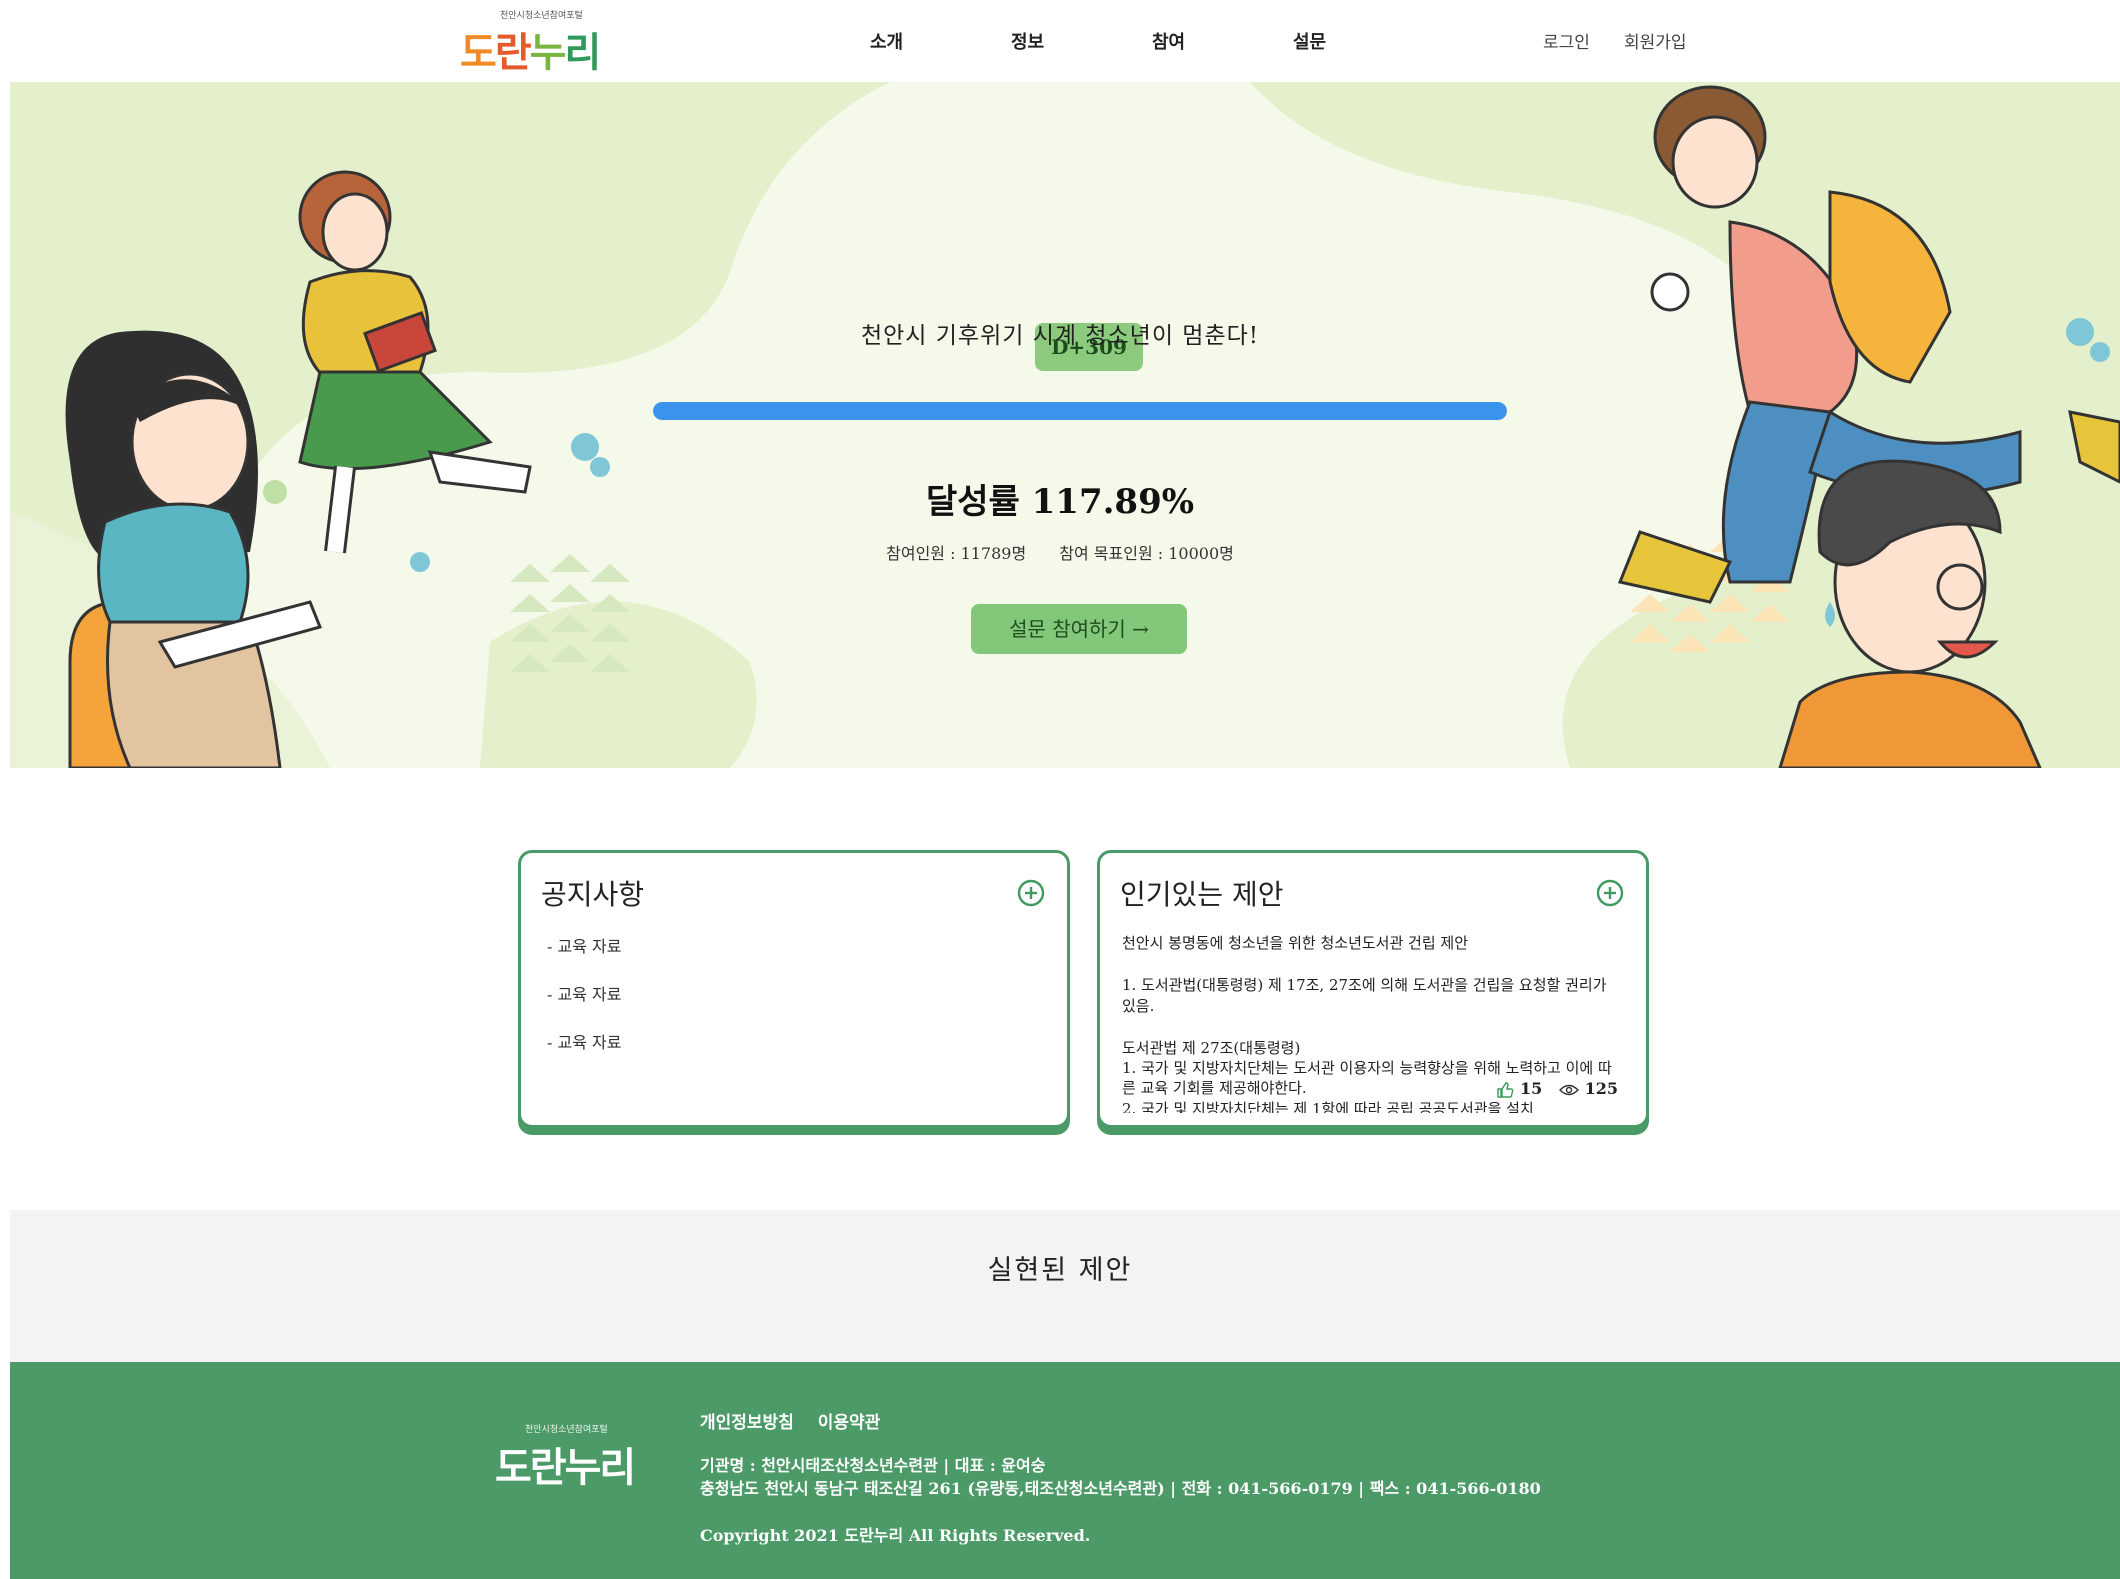  Describe the element at coordinates (1554, 1089) in the screenshot. I see `proposal-stats: 15 125` at that location.